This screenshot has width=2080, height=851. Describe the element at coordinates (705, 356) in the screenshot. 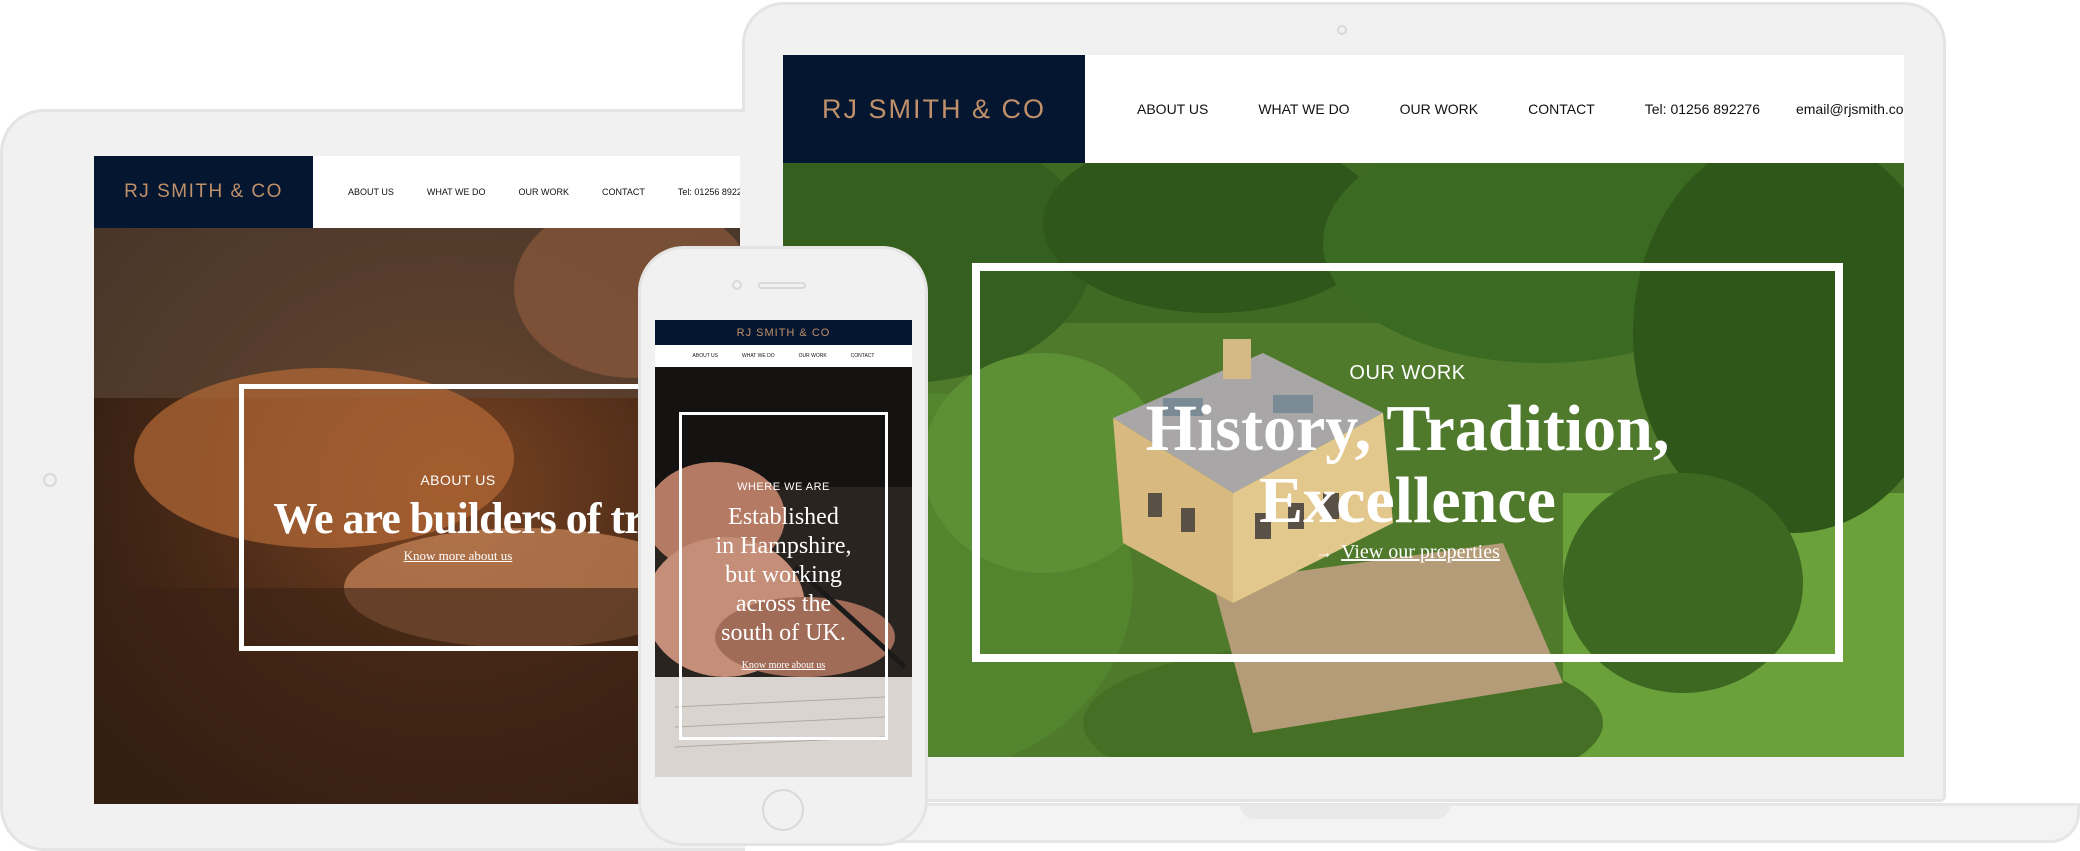

I see `phone-nav-about-us: ABOUT US` at that location.